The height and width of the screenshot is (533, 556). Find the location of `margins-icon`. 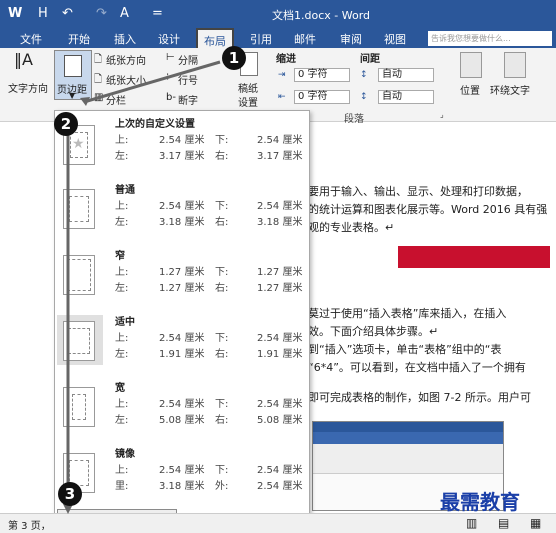

margins-icon is located at coordinates (73, 66).